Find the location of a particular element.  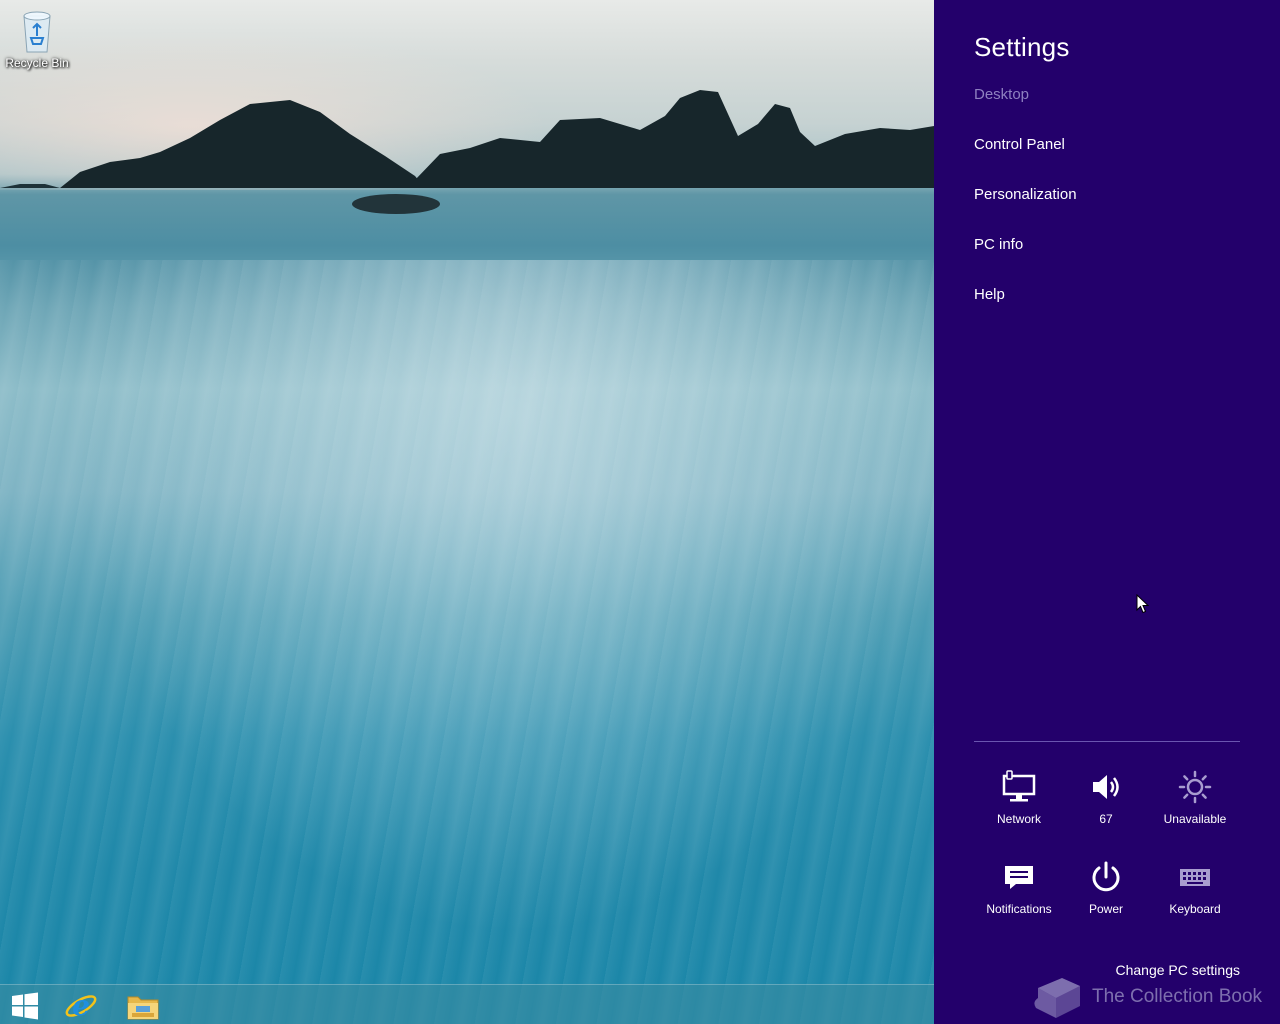

taskbar-file-explorer-button is located at coordinates (143, 1005).